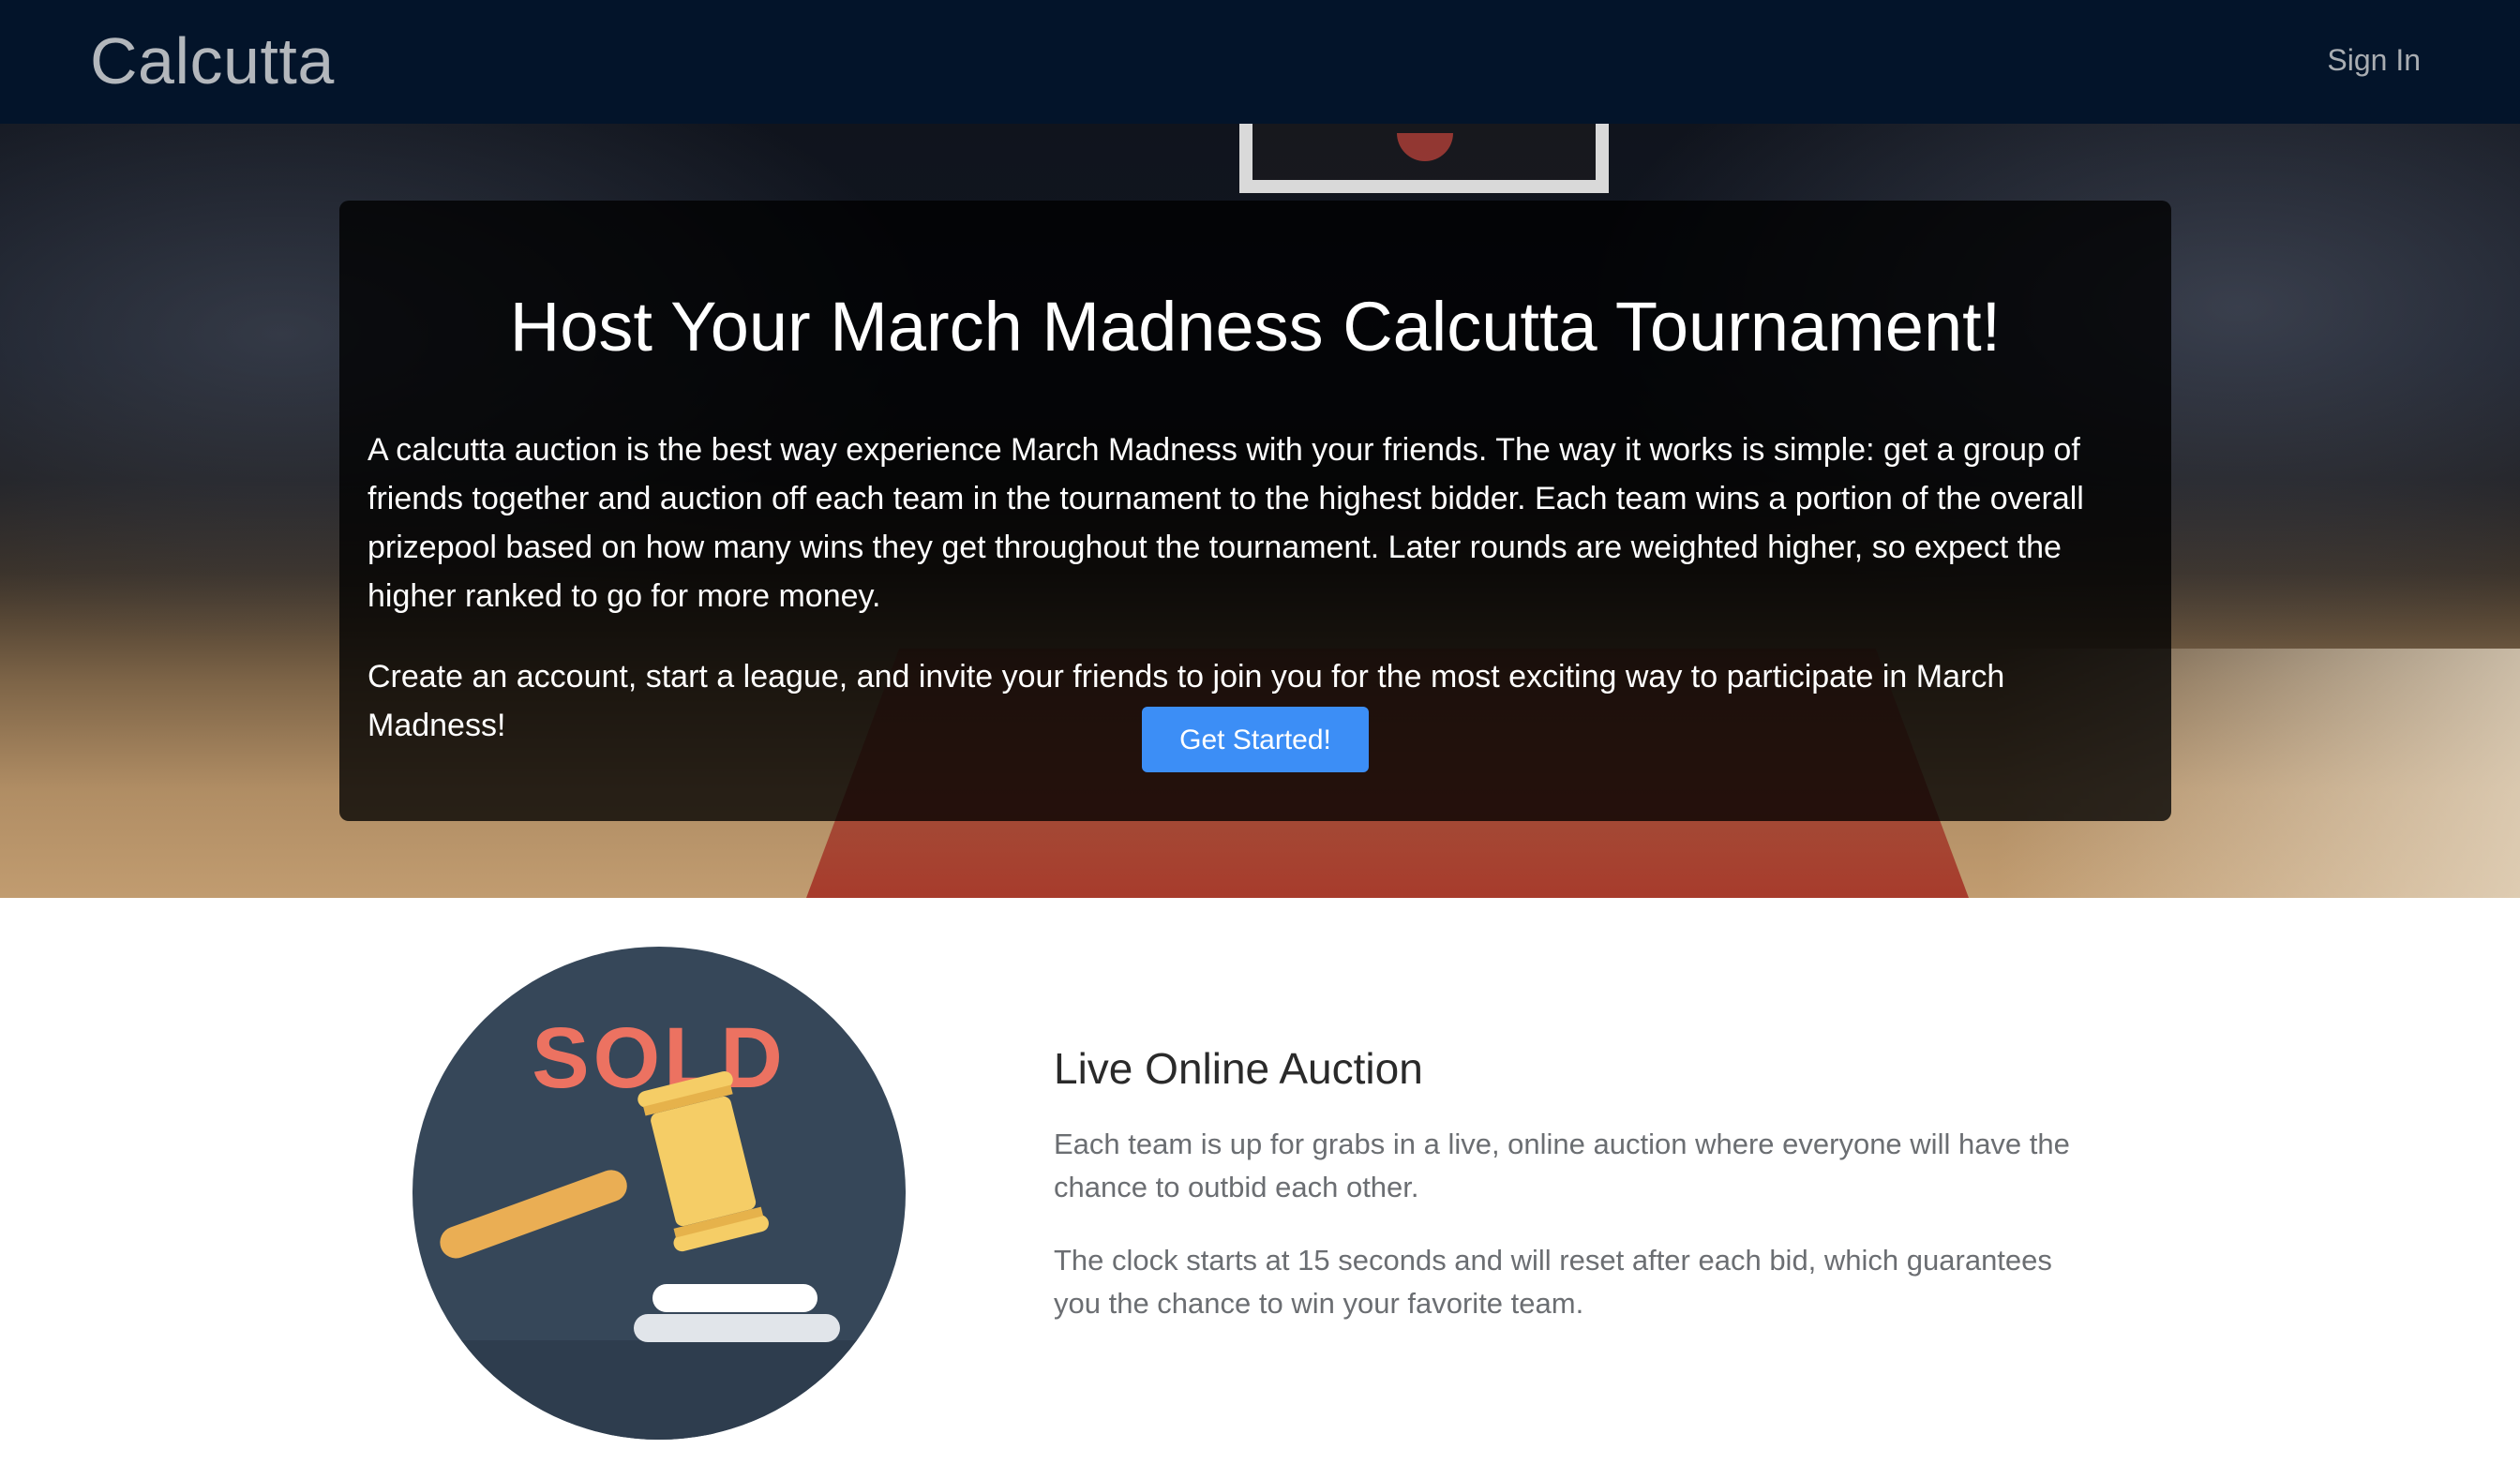 This screenshot has width=2520, height=1479. I want to click on feature-heading: Live Online Auction, so click(1238, 1068).